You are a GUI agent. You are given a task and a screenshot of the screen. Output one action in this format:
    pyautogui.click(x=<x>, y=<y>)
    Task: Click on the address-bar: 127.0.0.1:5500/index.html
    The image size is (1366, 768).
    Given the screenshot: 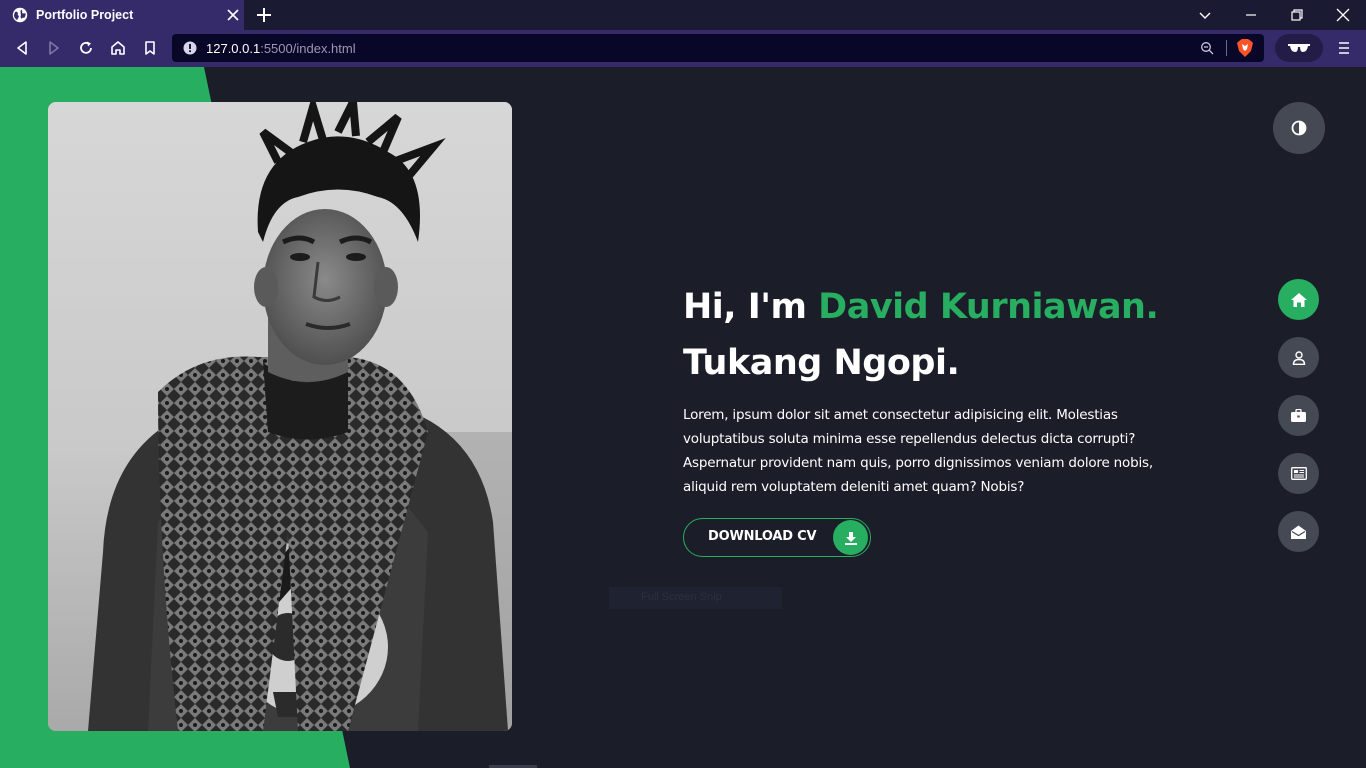 What is the action you would take?
    pyautogui.click(x=718, y=48)
    